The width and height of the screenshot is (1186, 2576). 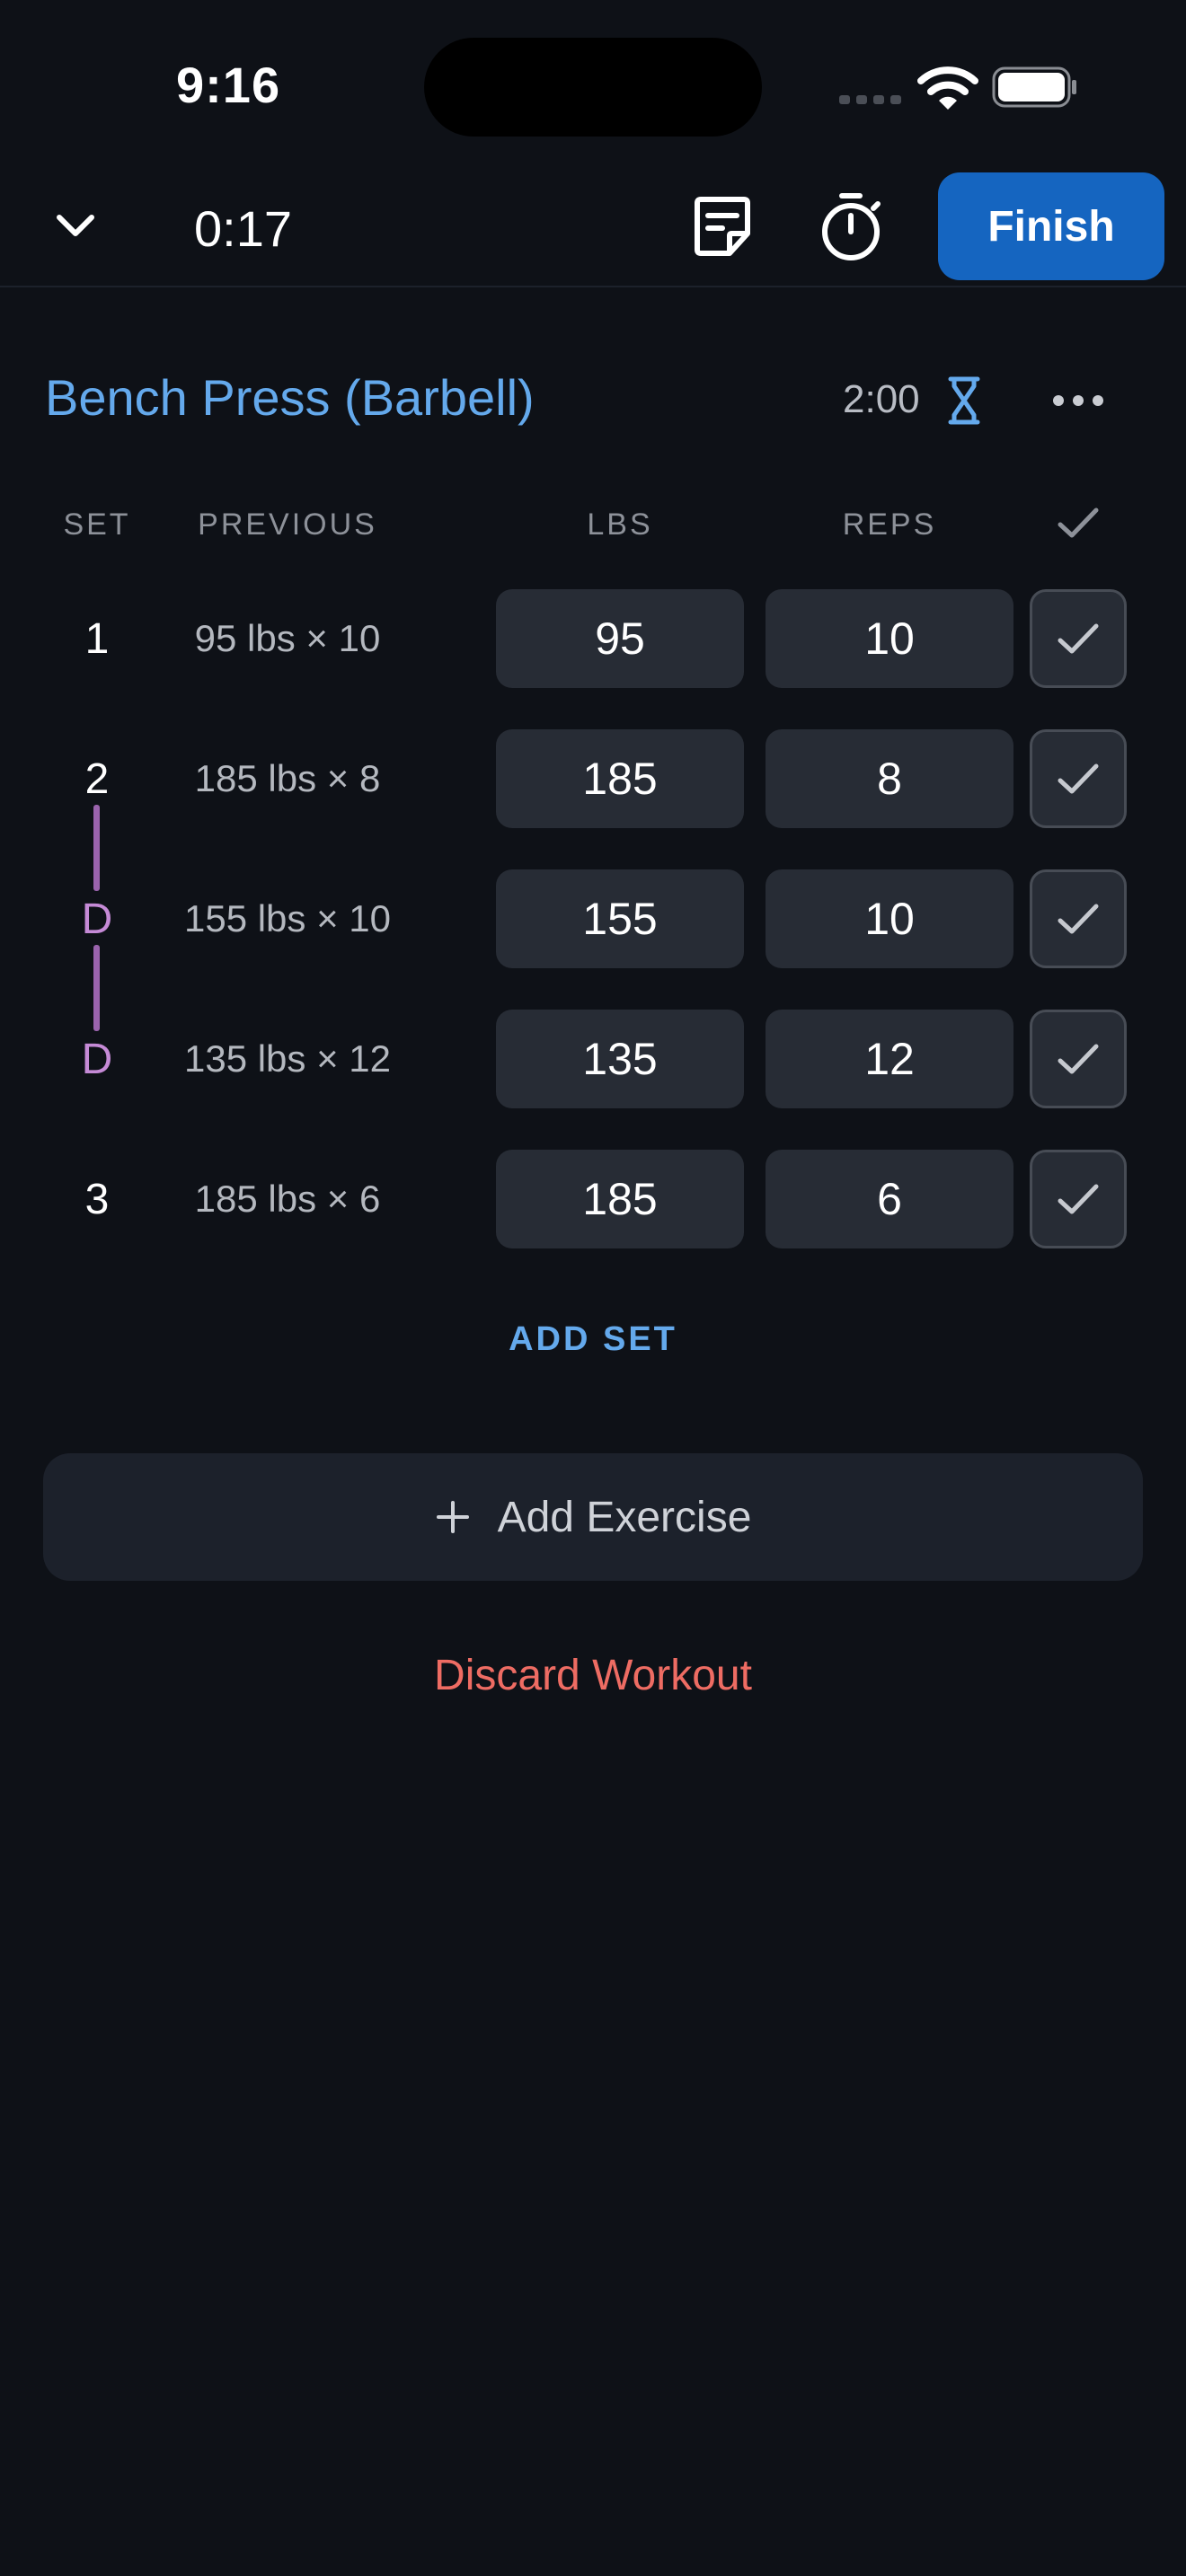 What do you see at coordinates (722, 226) in the screenshot?
I see `notes-icon` at bounding box center [722, 226].